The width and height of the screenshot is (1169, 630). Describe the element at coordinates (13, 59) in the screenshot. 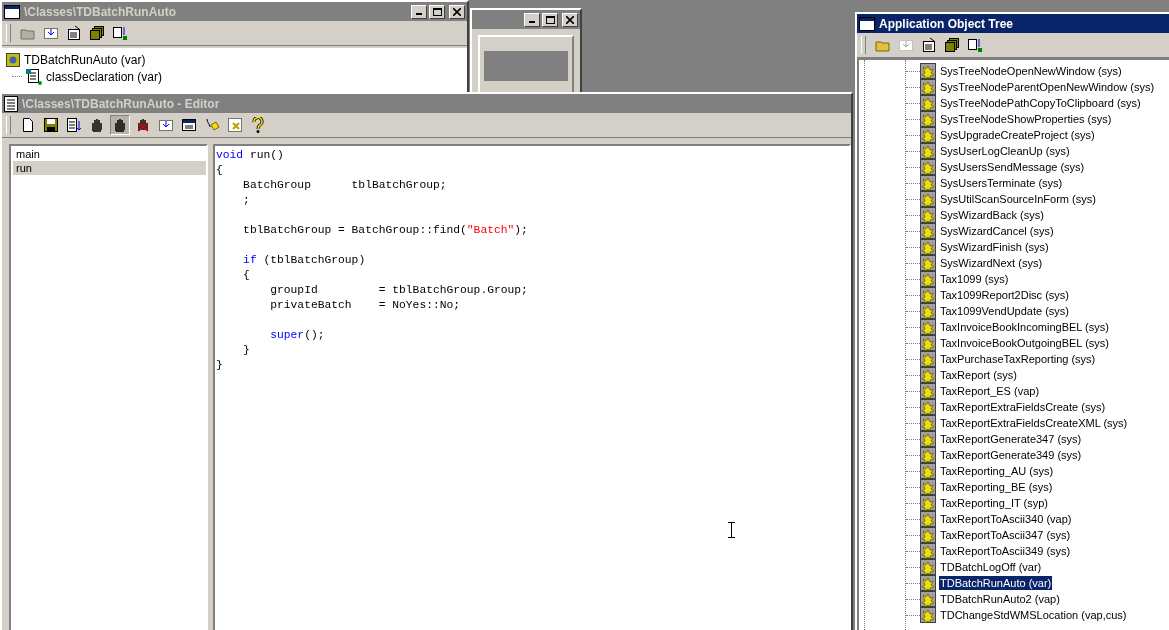

I see `class-icon` at that location.